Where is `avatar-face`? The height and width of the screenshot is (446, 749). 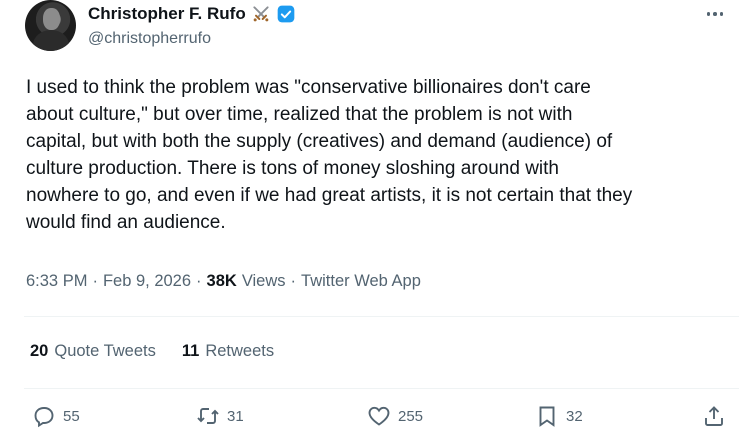 avatar-face is located at coordinates (51, 19).